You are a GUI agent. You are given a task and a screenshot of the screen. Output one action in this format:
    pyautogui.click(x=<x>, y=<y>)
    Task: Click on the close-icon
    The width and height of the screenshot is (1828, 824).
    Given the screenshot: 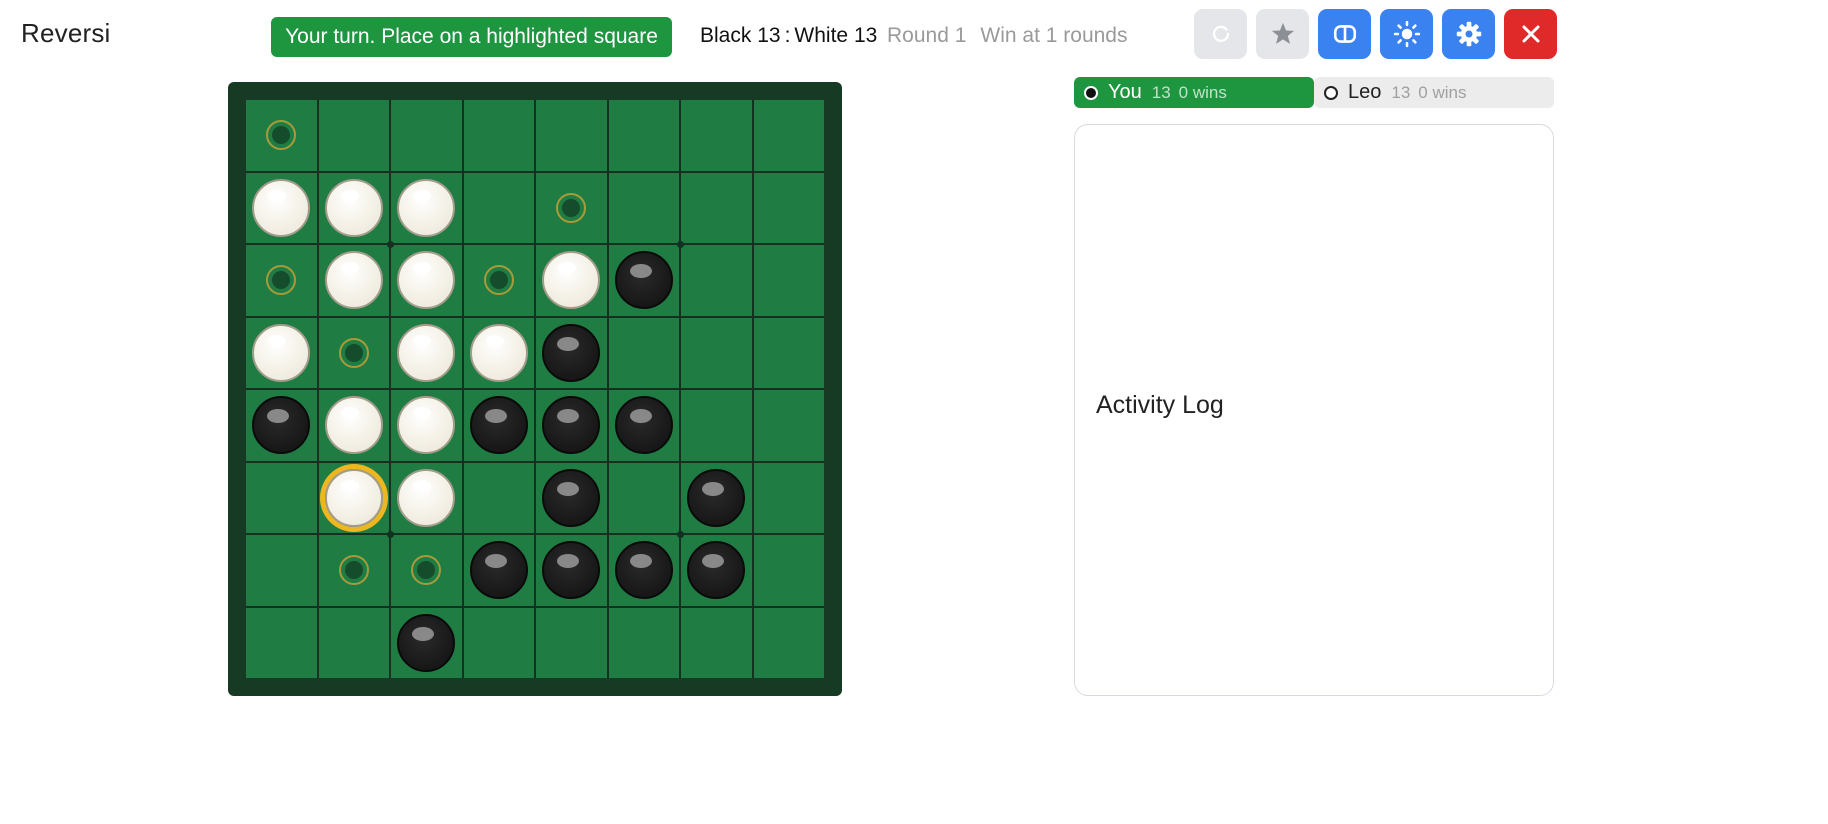 What is the action you would take?
    pyautogui.click(x=1530, y=34)
    